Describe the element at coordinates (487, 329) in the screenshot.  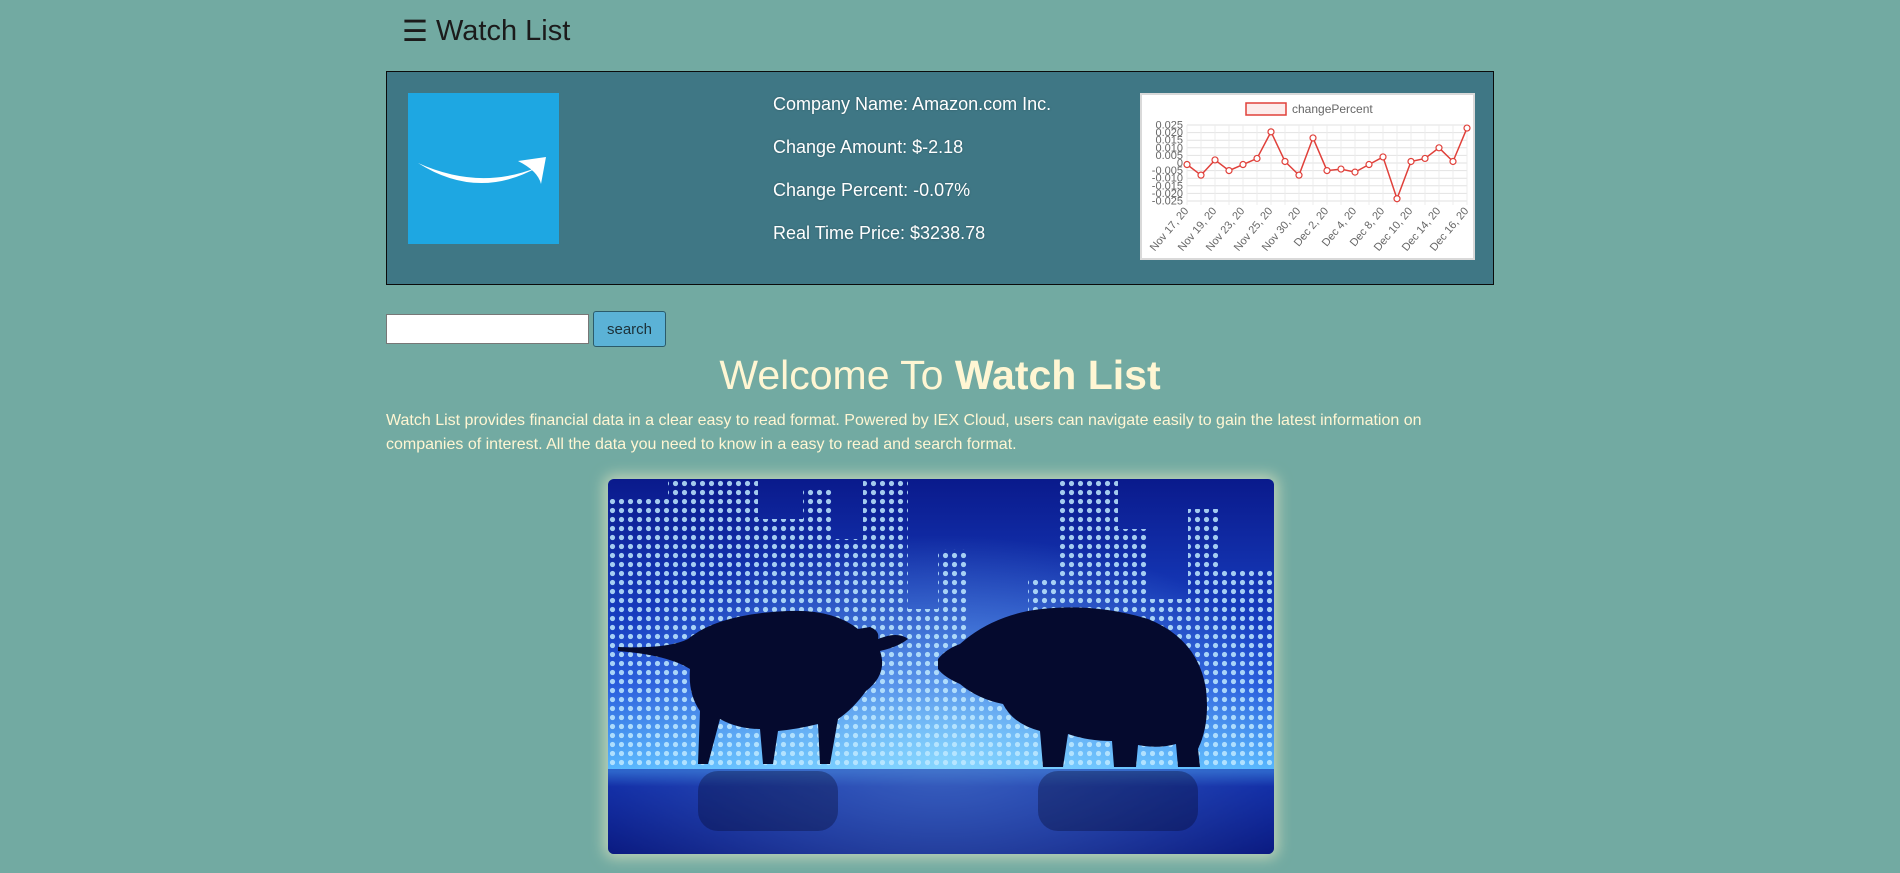
I see `search-input` at that location.